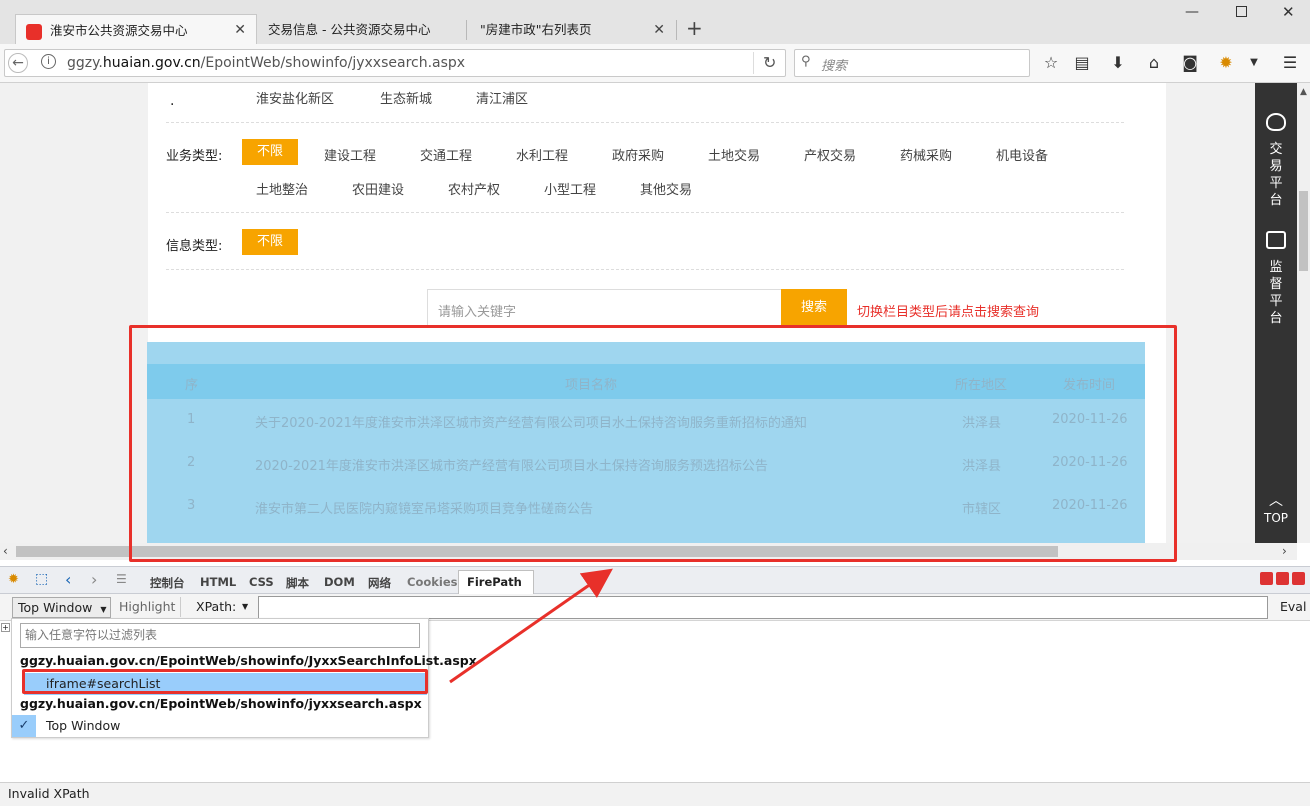 Image resolution: width=1310 pixels, height=806 pixels. What do you see at coordinates (261, 582) in the screenshot?
I see `fb-tab-css: CSS` at bounding box center [261, 582].